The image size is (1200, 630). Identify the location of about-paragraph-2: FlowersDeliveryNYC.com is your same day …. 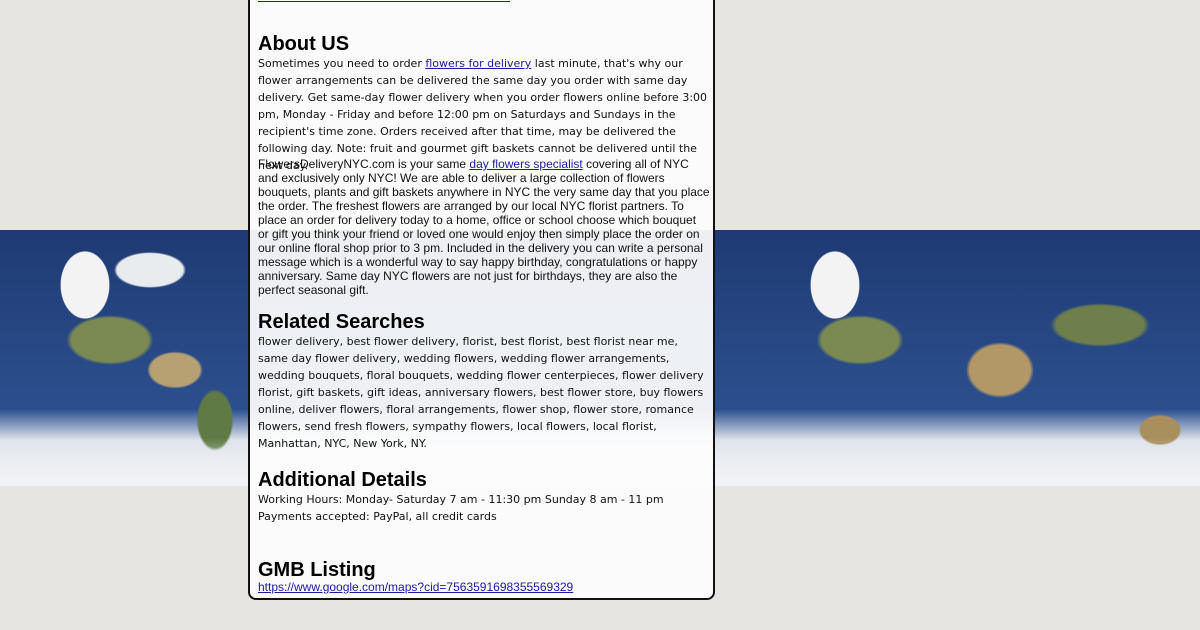
(484, 227).